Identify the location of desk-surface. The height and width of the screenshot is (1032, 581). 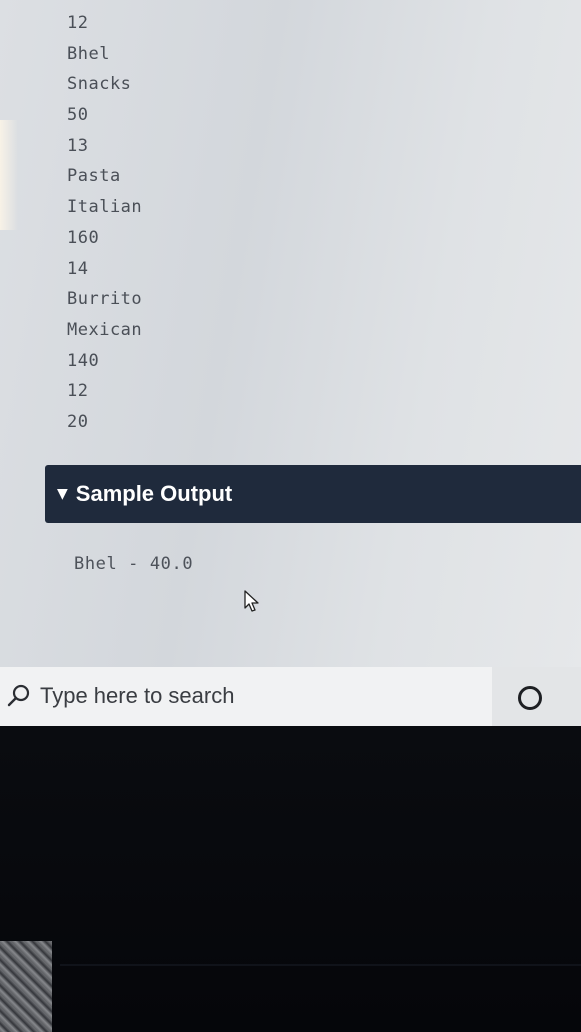
(26, 986).